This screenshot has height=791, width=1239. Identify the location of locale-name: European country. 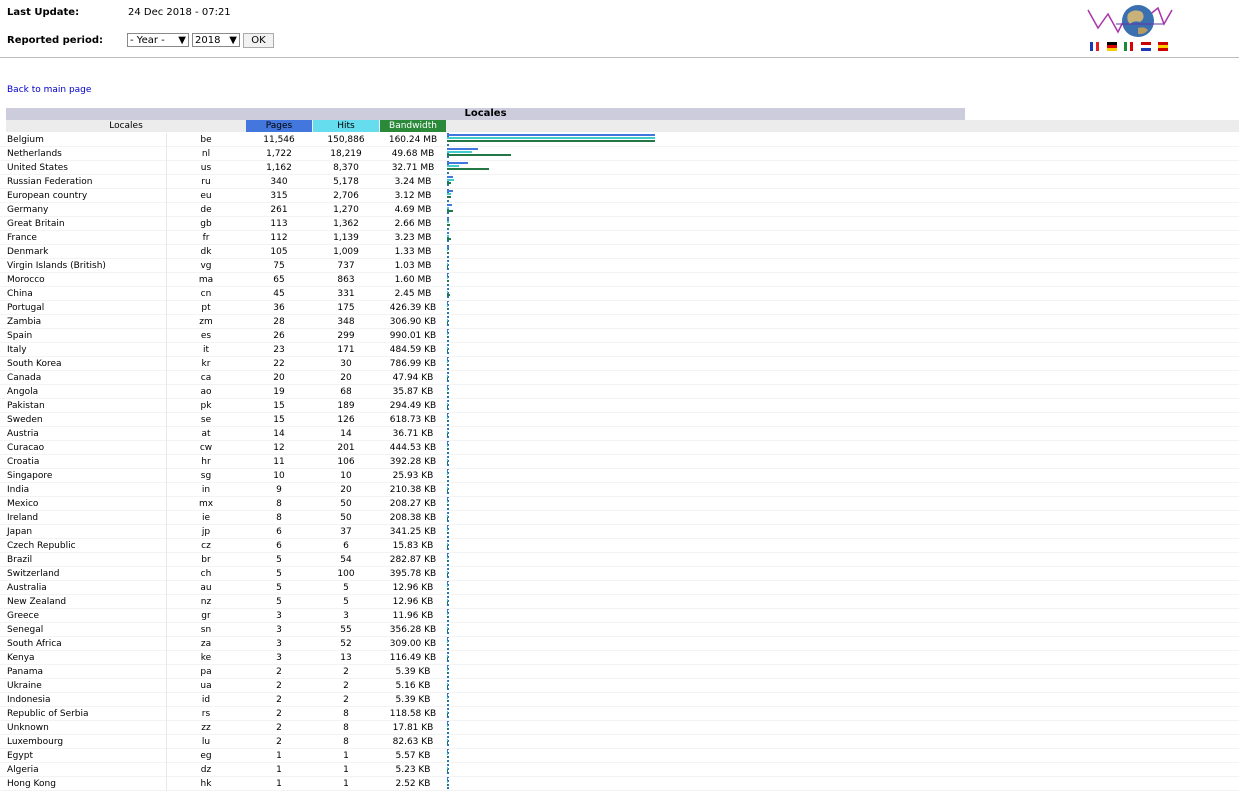
(47, 196).